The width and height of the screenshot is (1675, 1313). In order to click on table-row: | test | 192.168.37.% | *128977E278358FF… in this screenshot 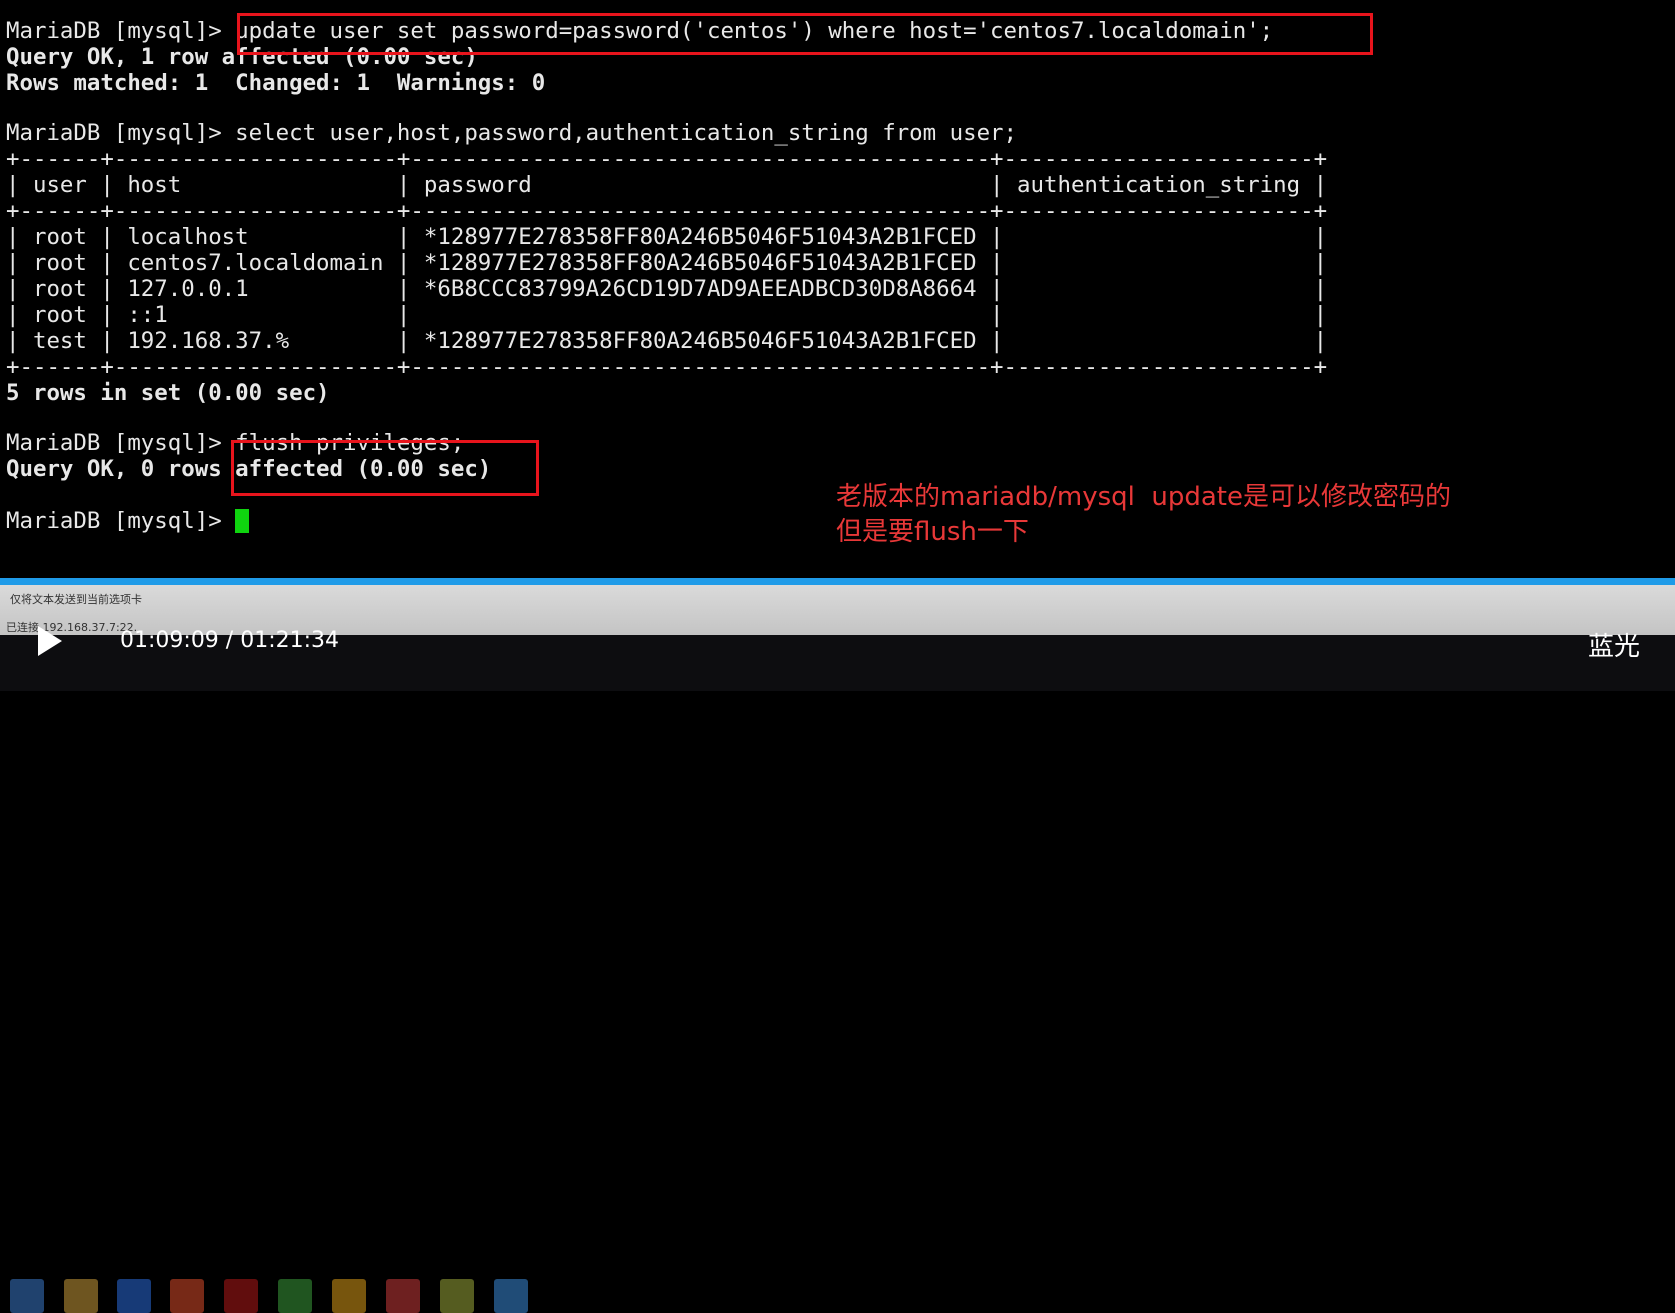, I will do `click(667, 341)`.